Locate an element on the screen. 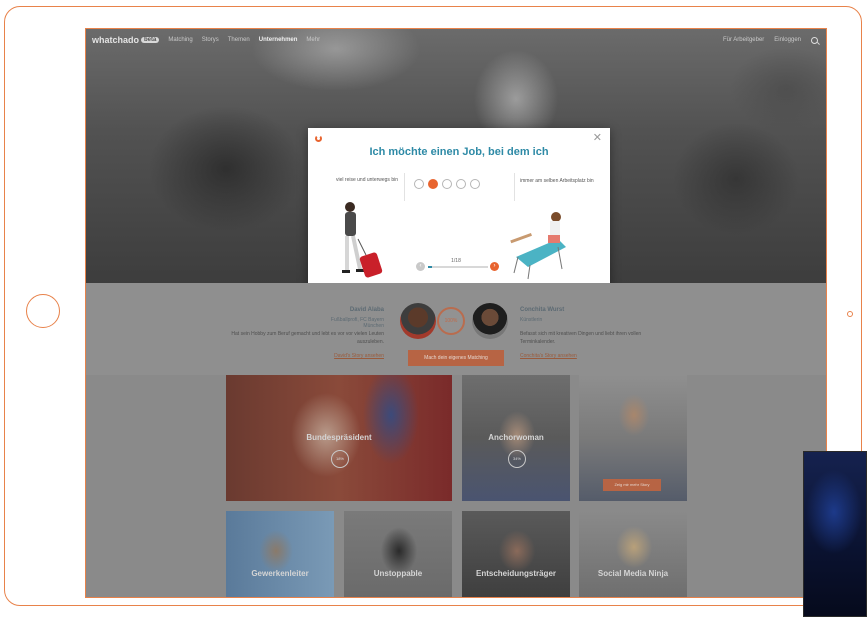 This screenshot has width=867, height=617. story-tile: Social Media Ninja is located at coordinates (633, 554).